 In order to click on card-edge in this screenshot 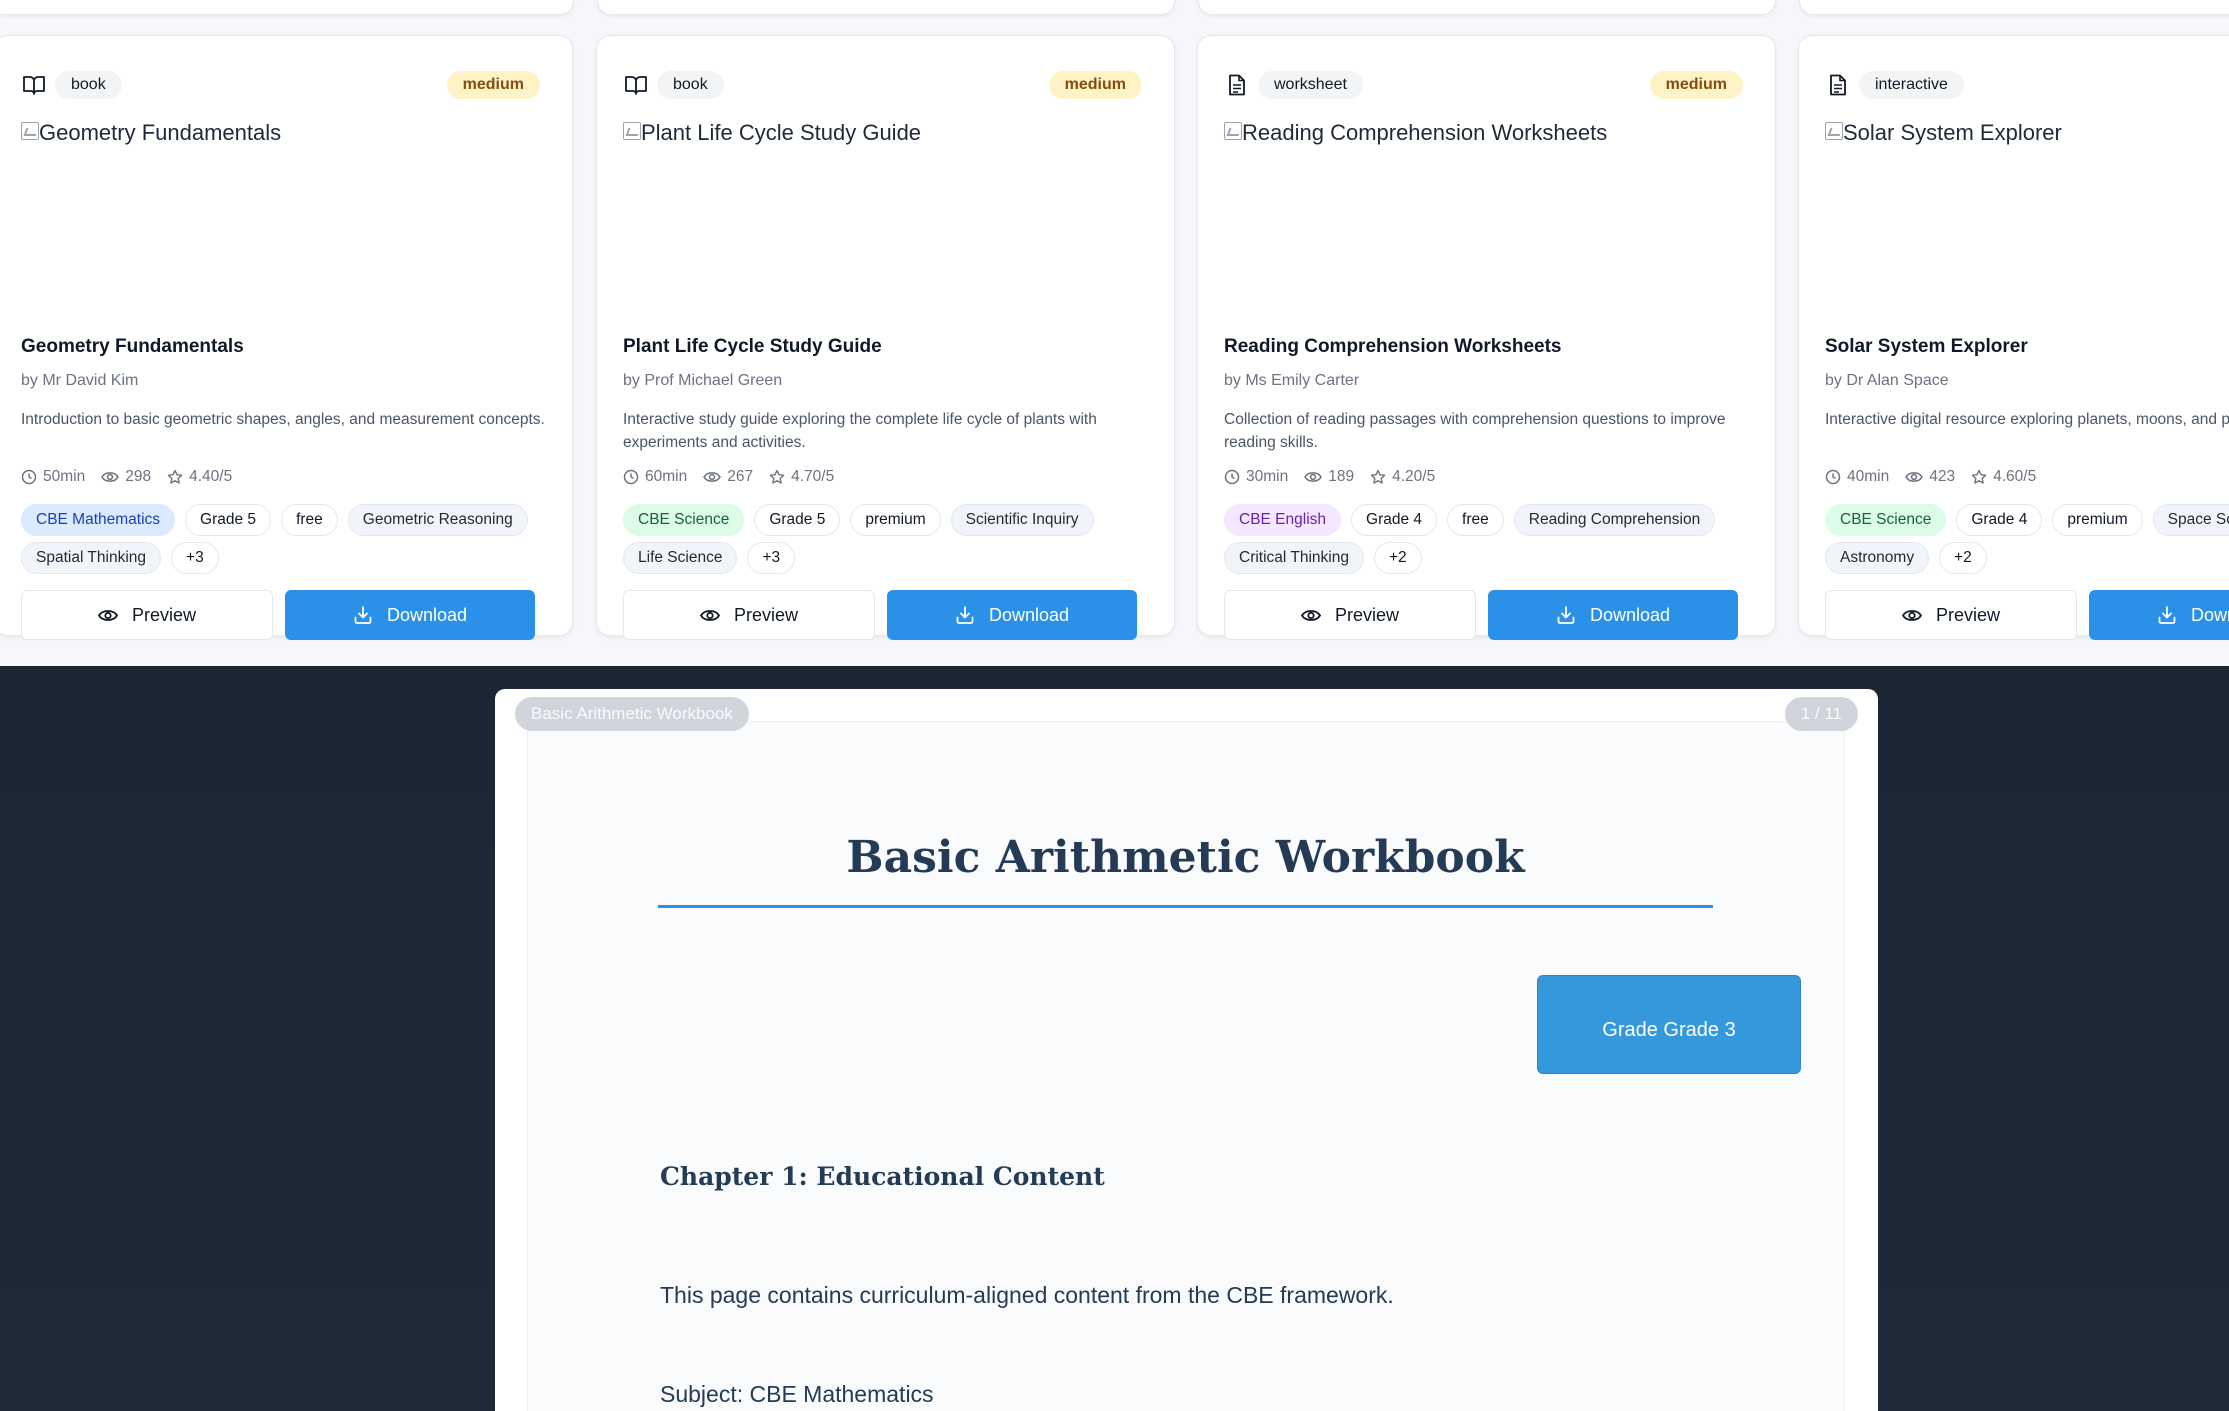, I will do `click(886, 7)`.